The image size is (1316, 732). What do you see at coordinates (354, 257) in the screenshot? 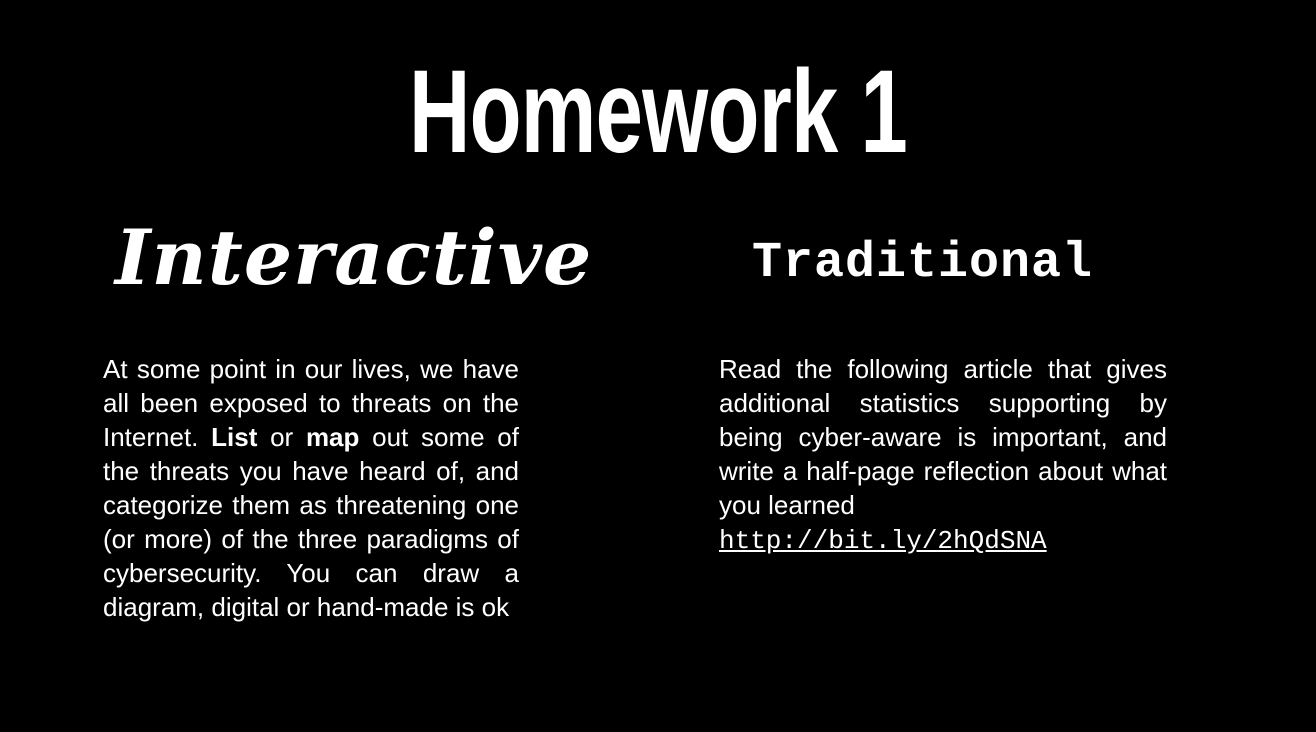
I see `interactive-heading: Interactive` at bounding box center [354, 257].